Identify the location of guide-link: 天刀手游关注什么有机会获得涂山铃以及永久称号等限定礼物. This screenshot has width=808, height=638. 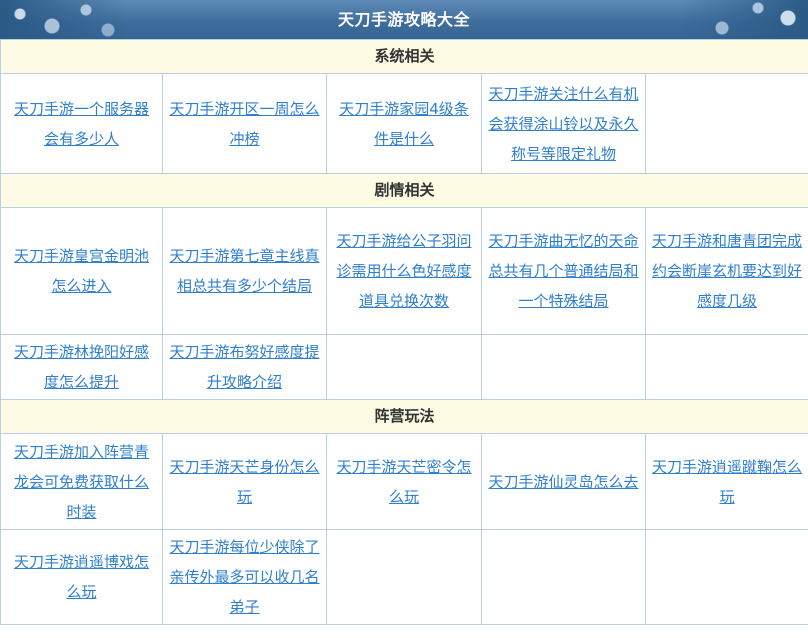
(563, 124).